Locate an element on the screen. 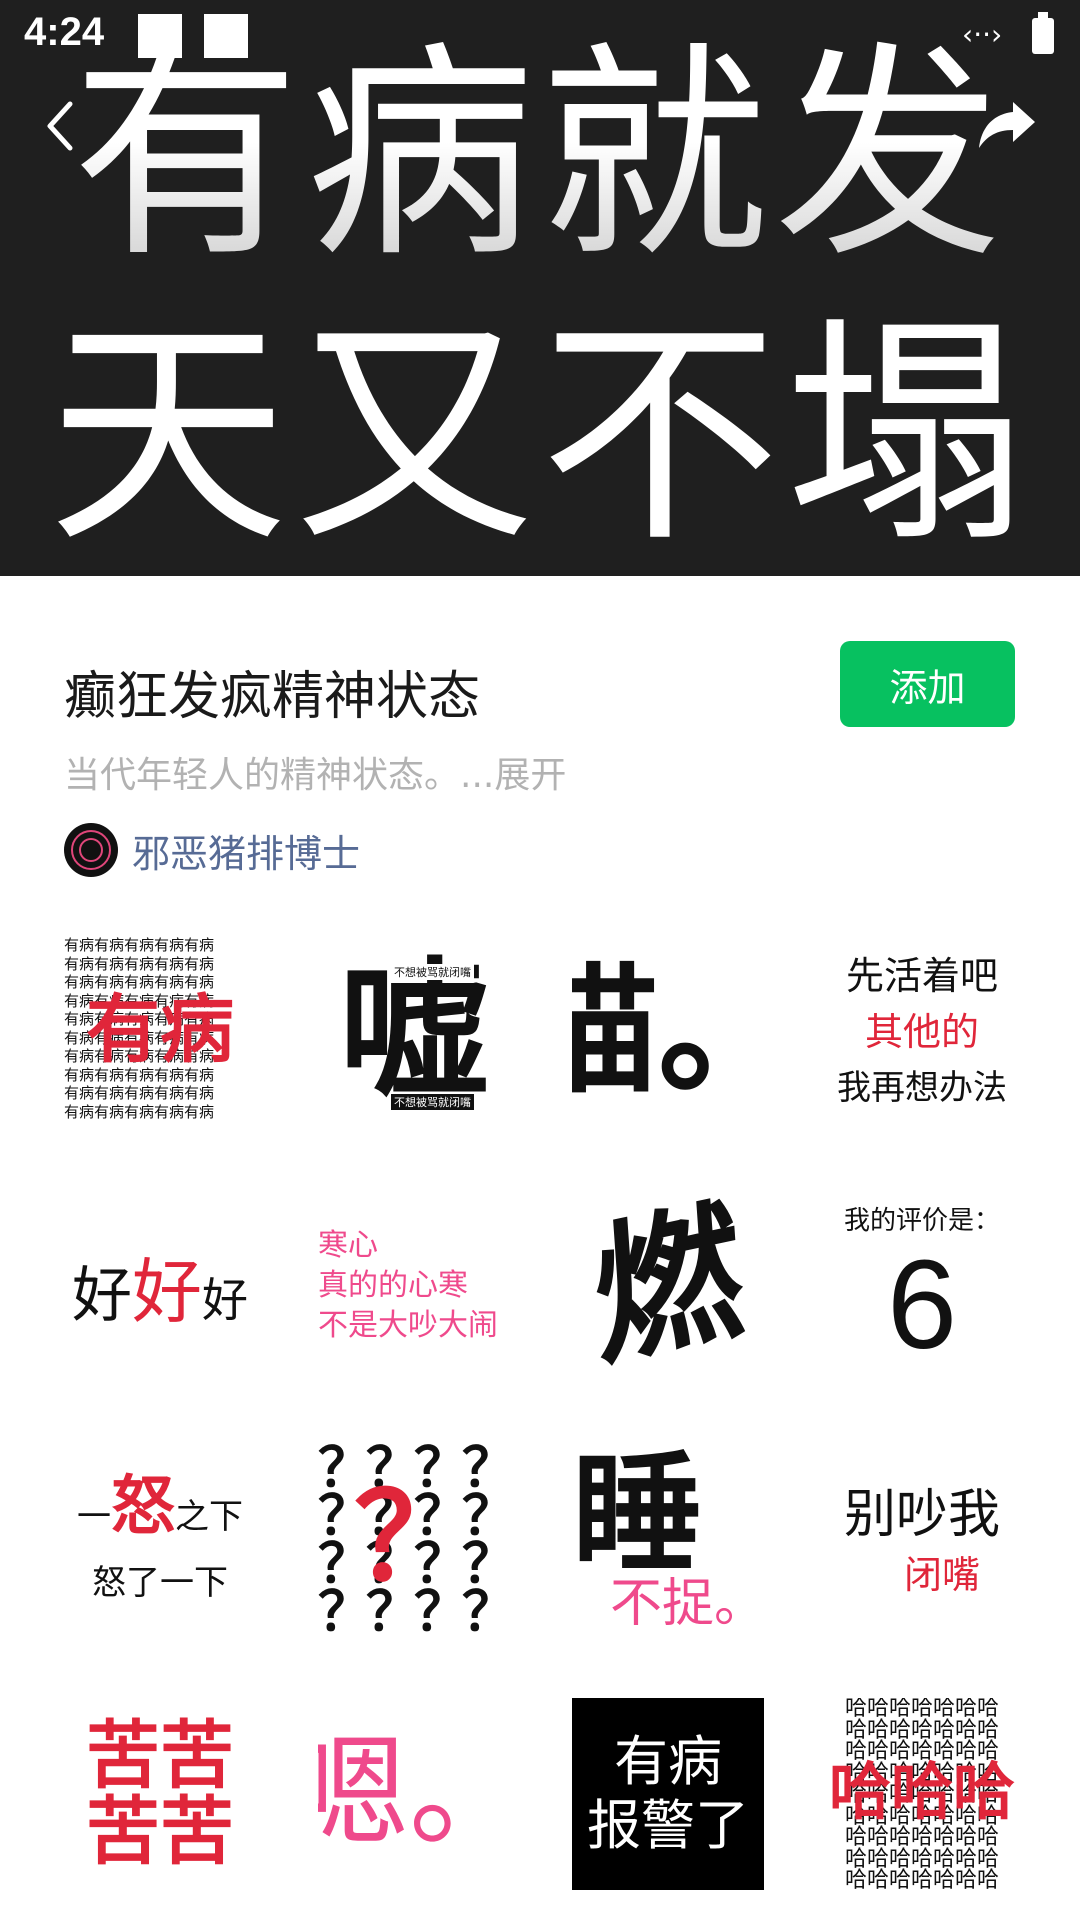  sticker-baojing: 有病 报警了 is located at coordinates (668, 1794).